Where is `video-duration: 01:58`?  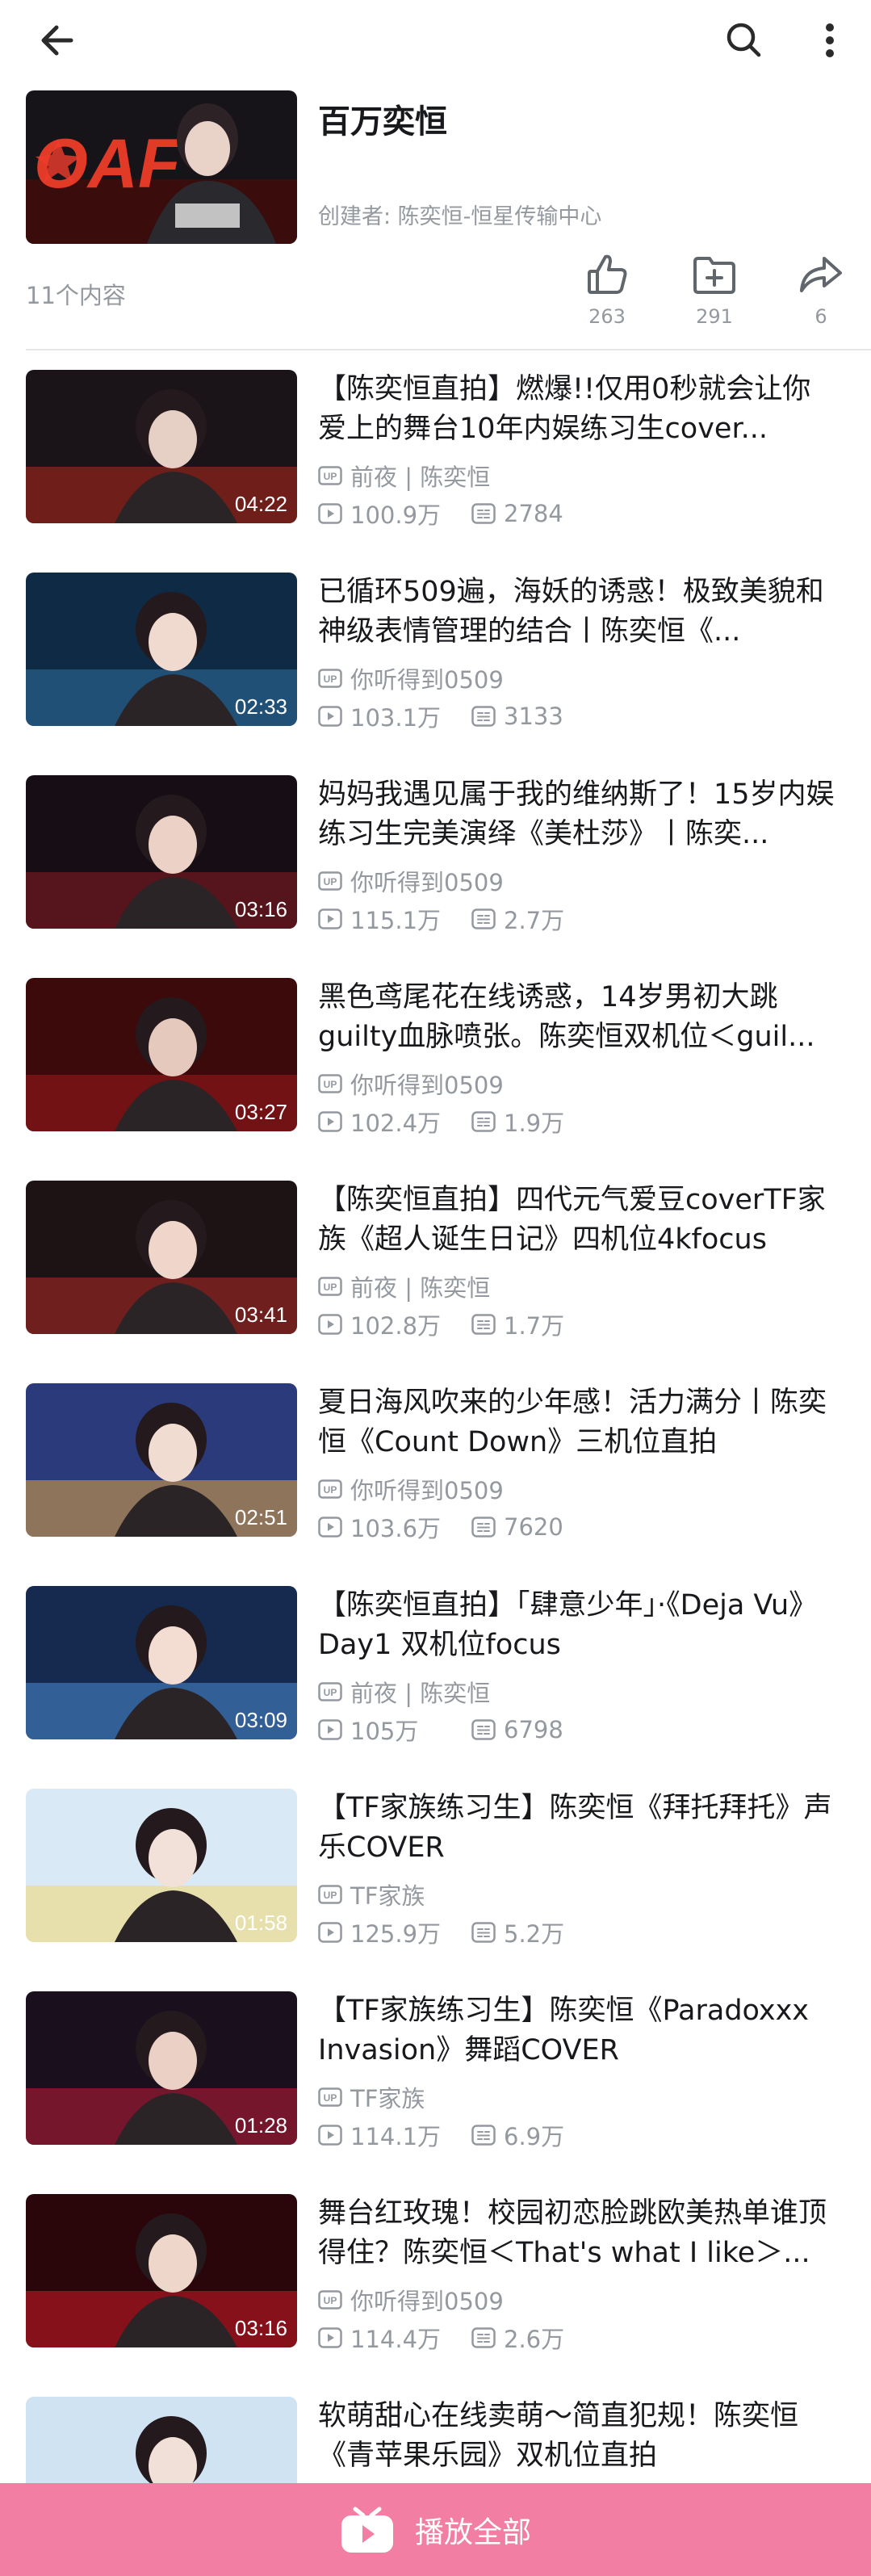
video-duration: 01:58 is located at coordinates (260, 1923).